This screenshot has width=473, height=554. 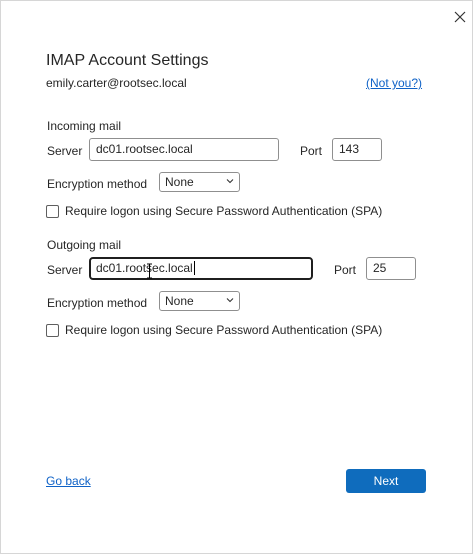 I want to click on incoming-server-value: dc01.rootsec.local, so click(x=144, y=149).